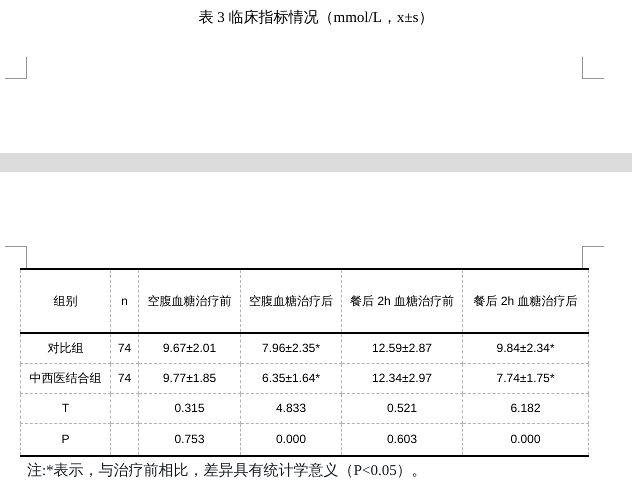 The height and width of the screenshot is (483, 632). I want to click on table-cell: 4.833, so click(291, 408).